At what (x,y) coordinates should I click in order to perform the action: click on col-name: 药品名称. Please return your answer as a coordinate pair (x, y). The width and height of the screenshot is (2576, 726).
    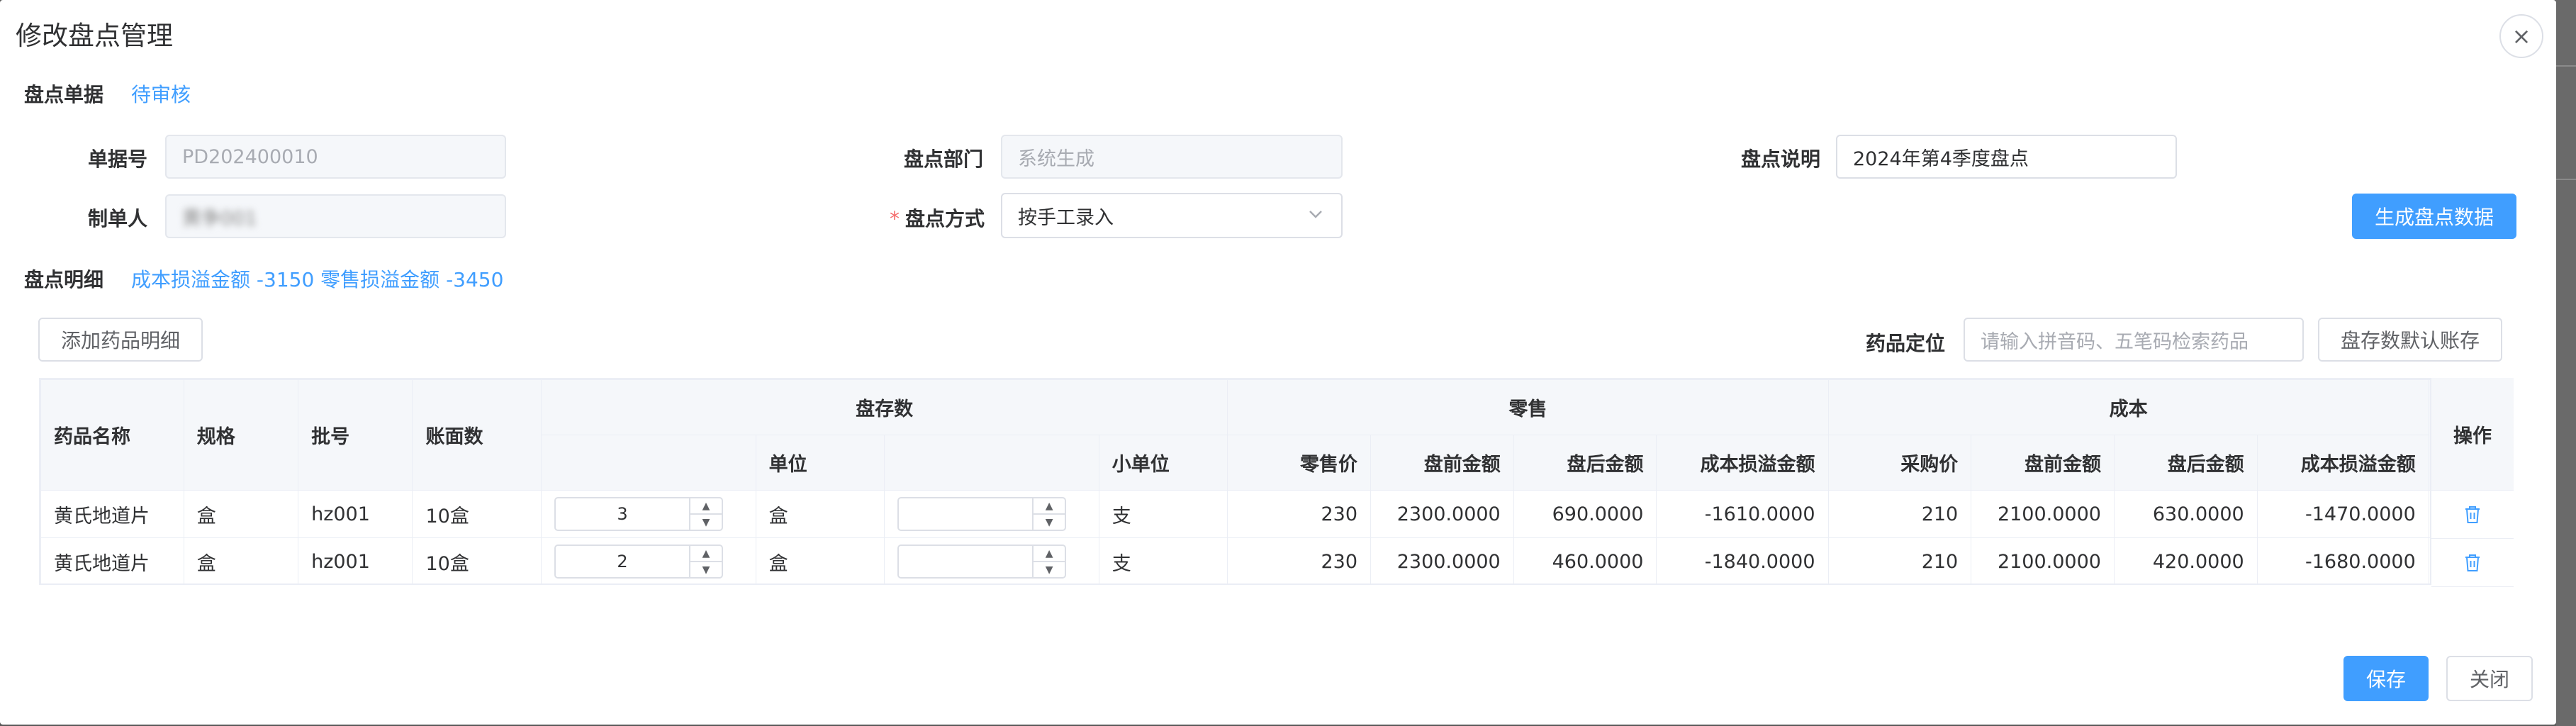
    Looking at the image, I should click on (112, 435).